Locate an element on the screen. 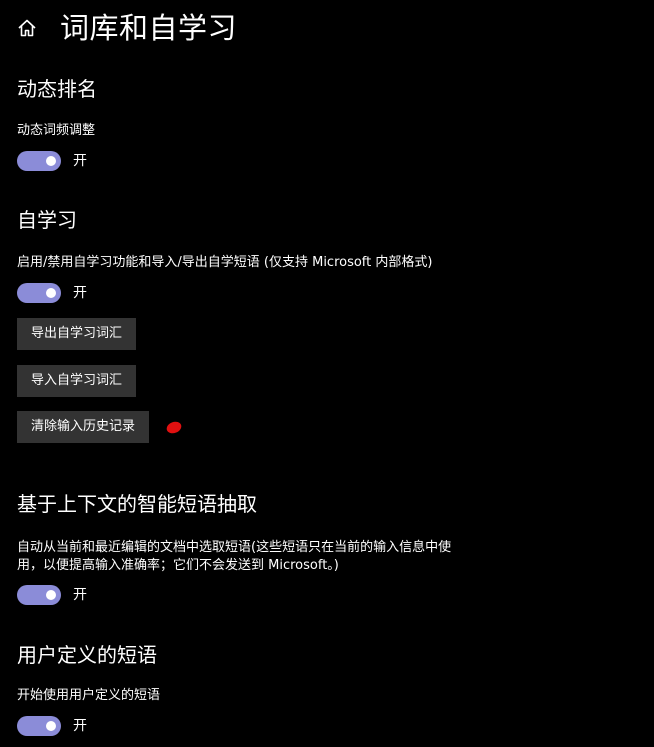 This screenshot has height=747, width=654. self-learning-toggle is located at coordinates (39, 293).